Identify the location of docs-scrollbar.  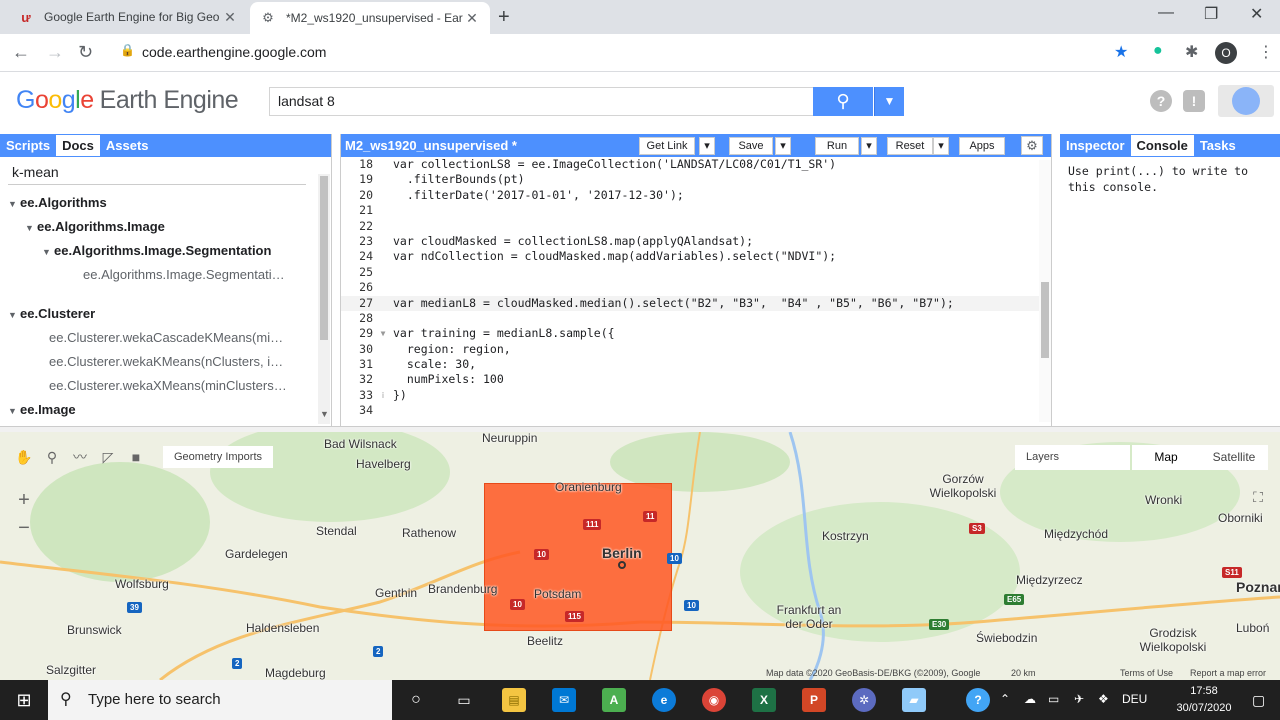
(324, 299).